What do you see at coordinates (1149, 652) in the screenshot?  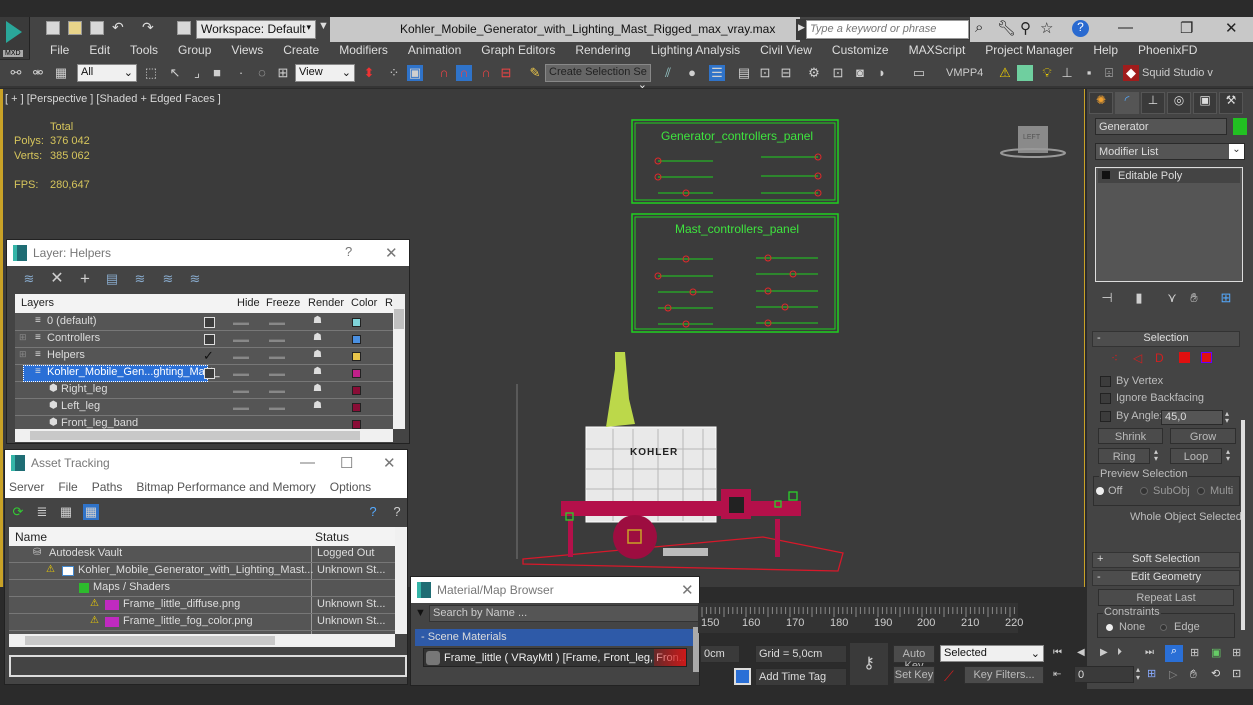 I see `go-to-end-icon: ⏭` at bounding box center [1149, 652].